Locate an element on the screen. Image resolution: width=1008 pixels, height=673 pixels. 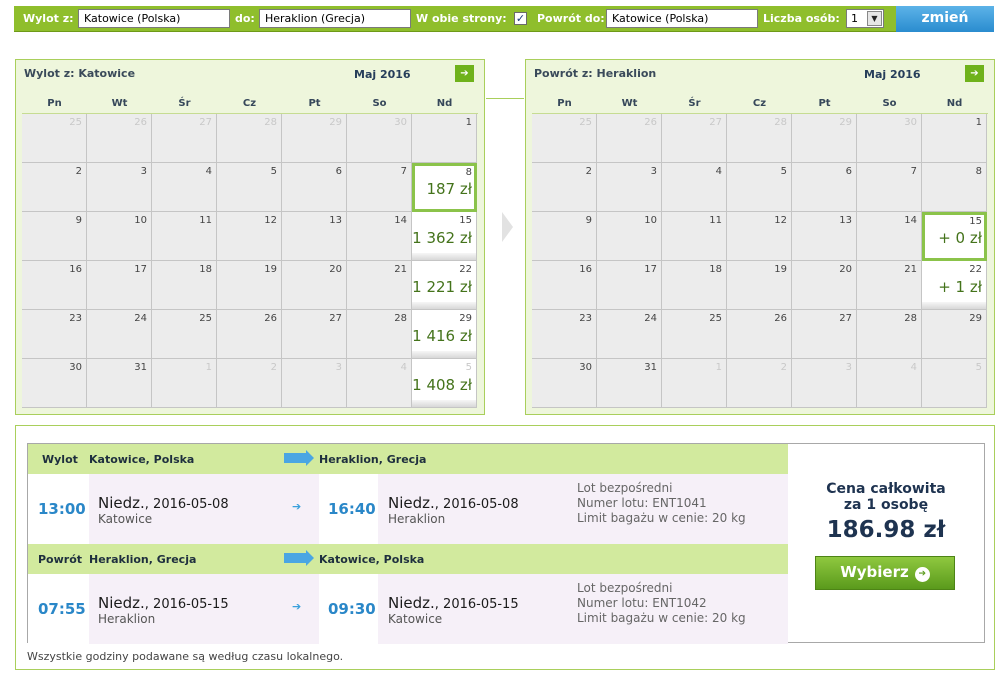
return-day-cell: 1 is located at coordinates (694, 383).